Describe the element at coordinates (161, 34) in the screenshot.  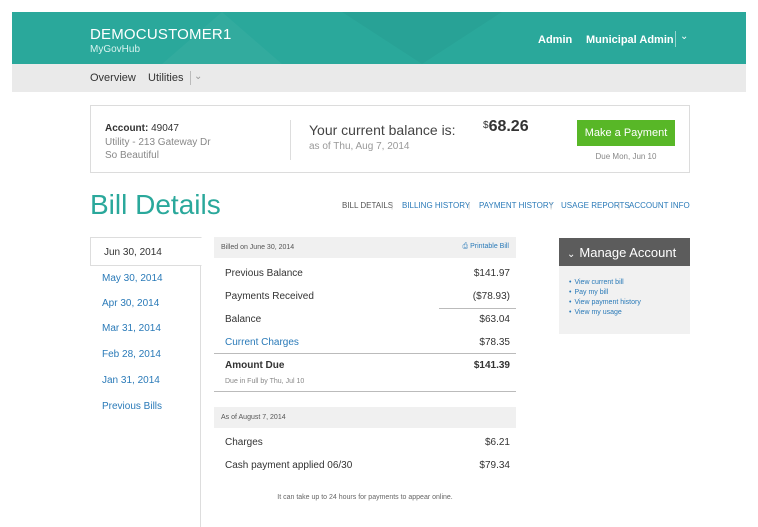
I see `brand-title: DEMOCUSTOMER1` at that location.